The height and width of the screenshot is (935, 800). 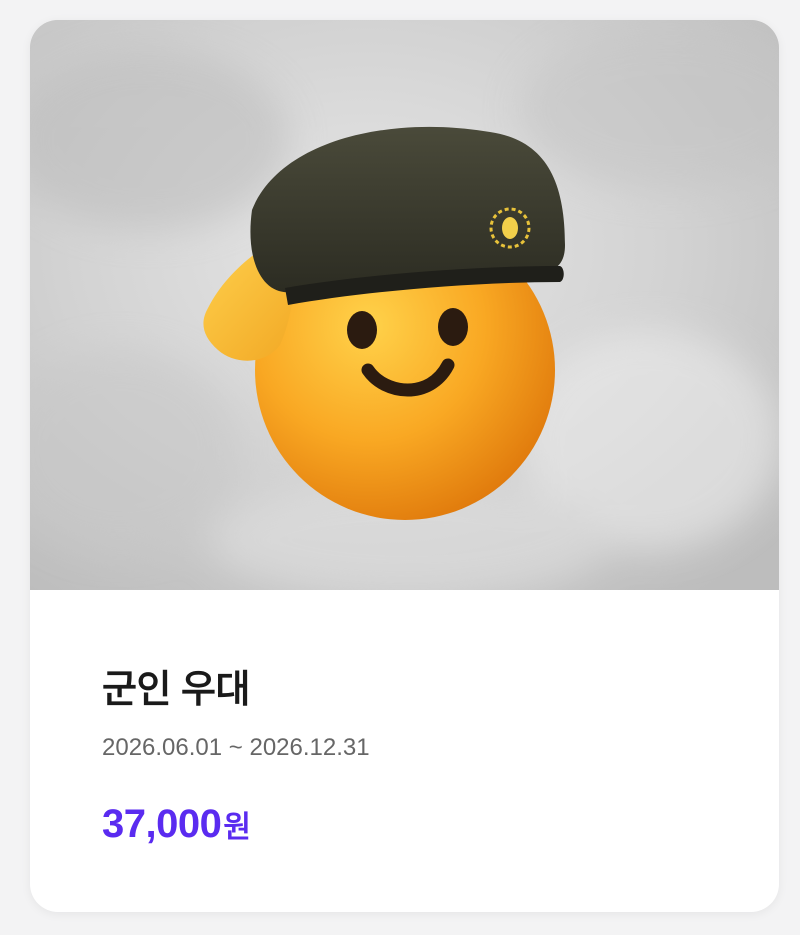 I want to click on price-amount: 37,000, so click(x=162, y=824).